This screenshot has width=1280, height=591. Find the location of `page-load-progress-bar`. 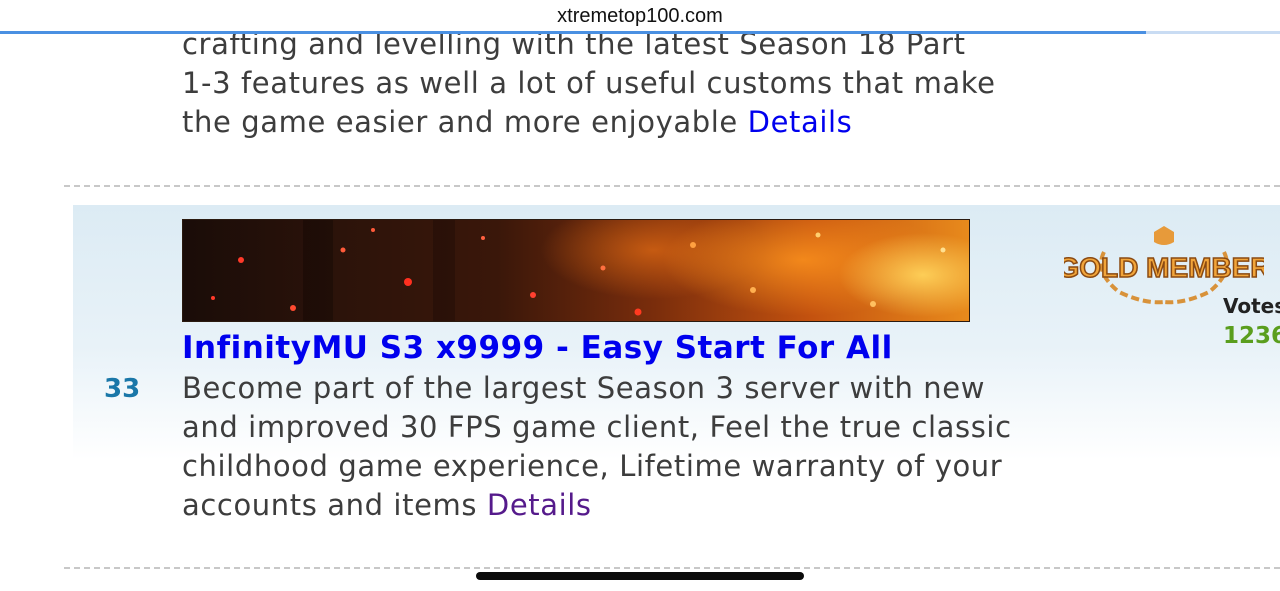

page-load-progress-bar is located at coordinates (640, 32).